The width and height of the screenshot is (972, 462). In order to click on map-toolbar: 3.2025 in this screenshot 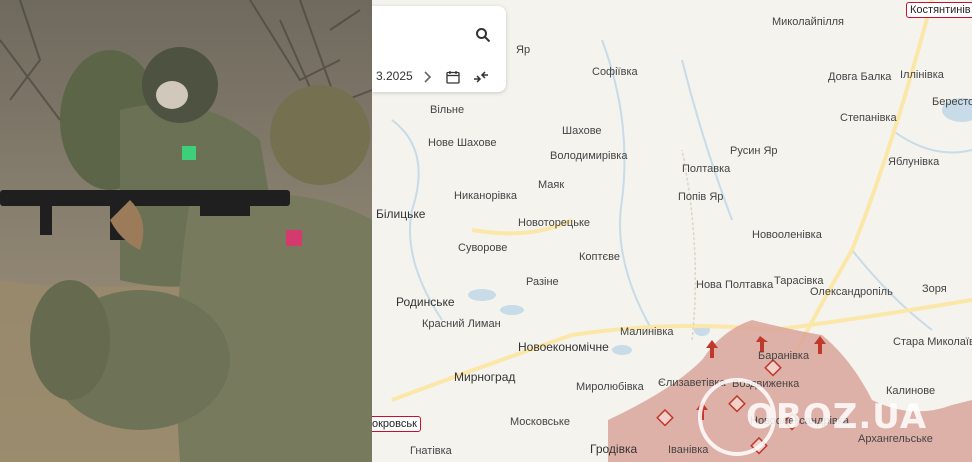, I will do `click(439, 49)`.